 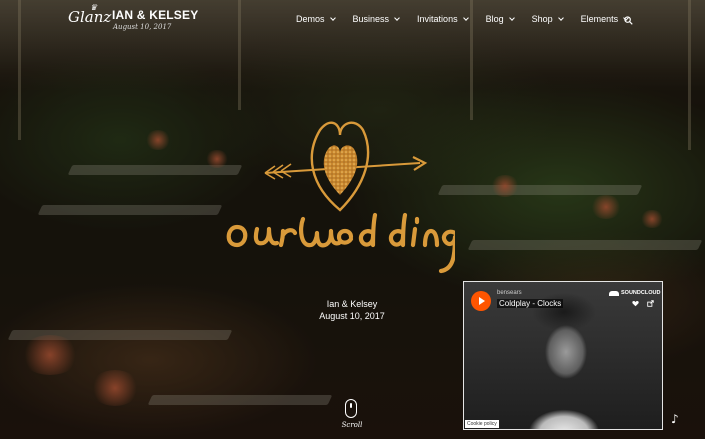 I want to click on couple-names: Ian & Kelsey, so click(x=352, y=304).